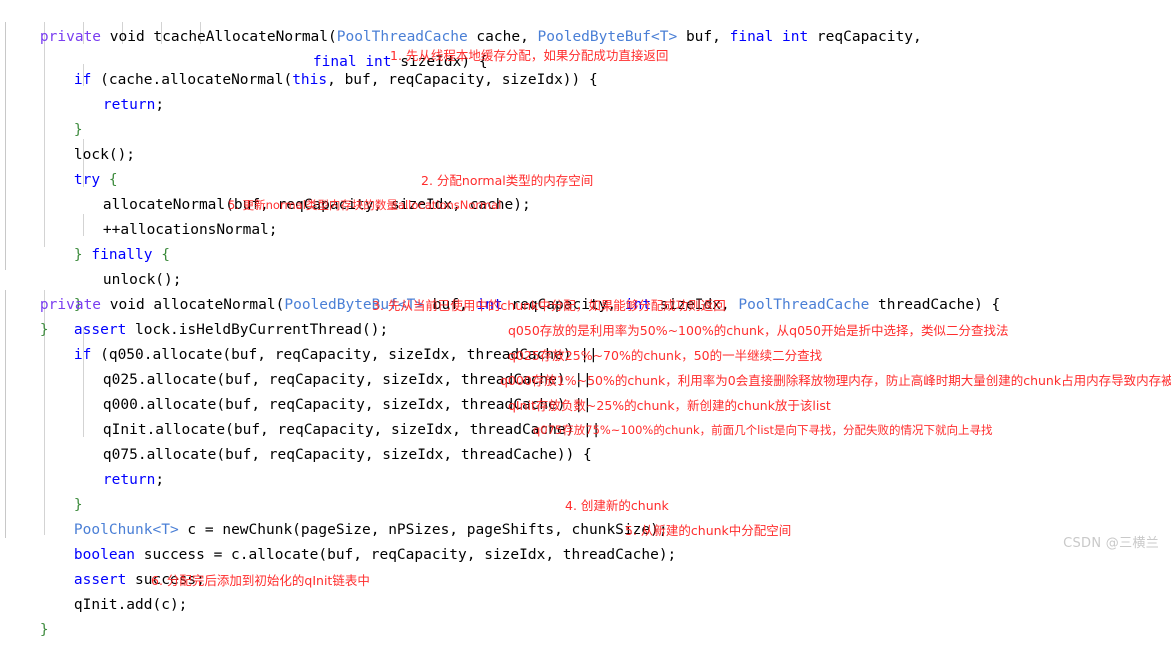 The height and width of the screenshot is (668, 1171). I want to click on code-line: assert success;, so click(122, 565).